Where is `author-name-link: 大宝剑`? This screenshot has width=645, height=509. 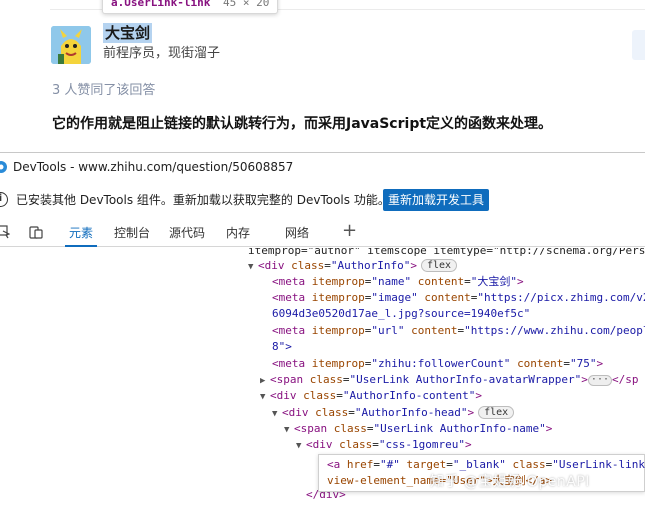 author-name-link: 大宝剑 is located at coordinates (128, 33).